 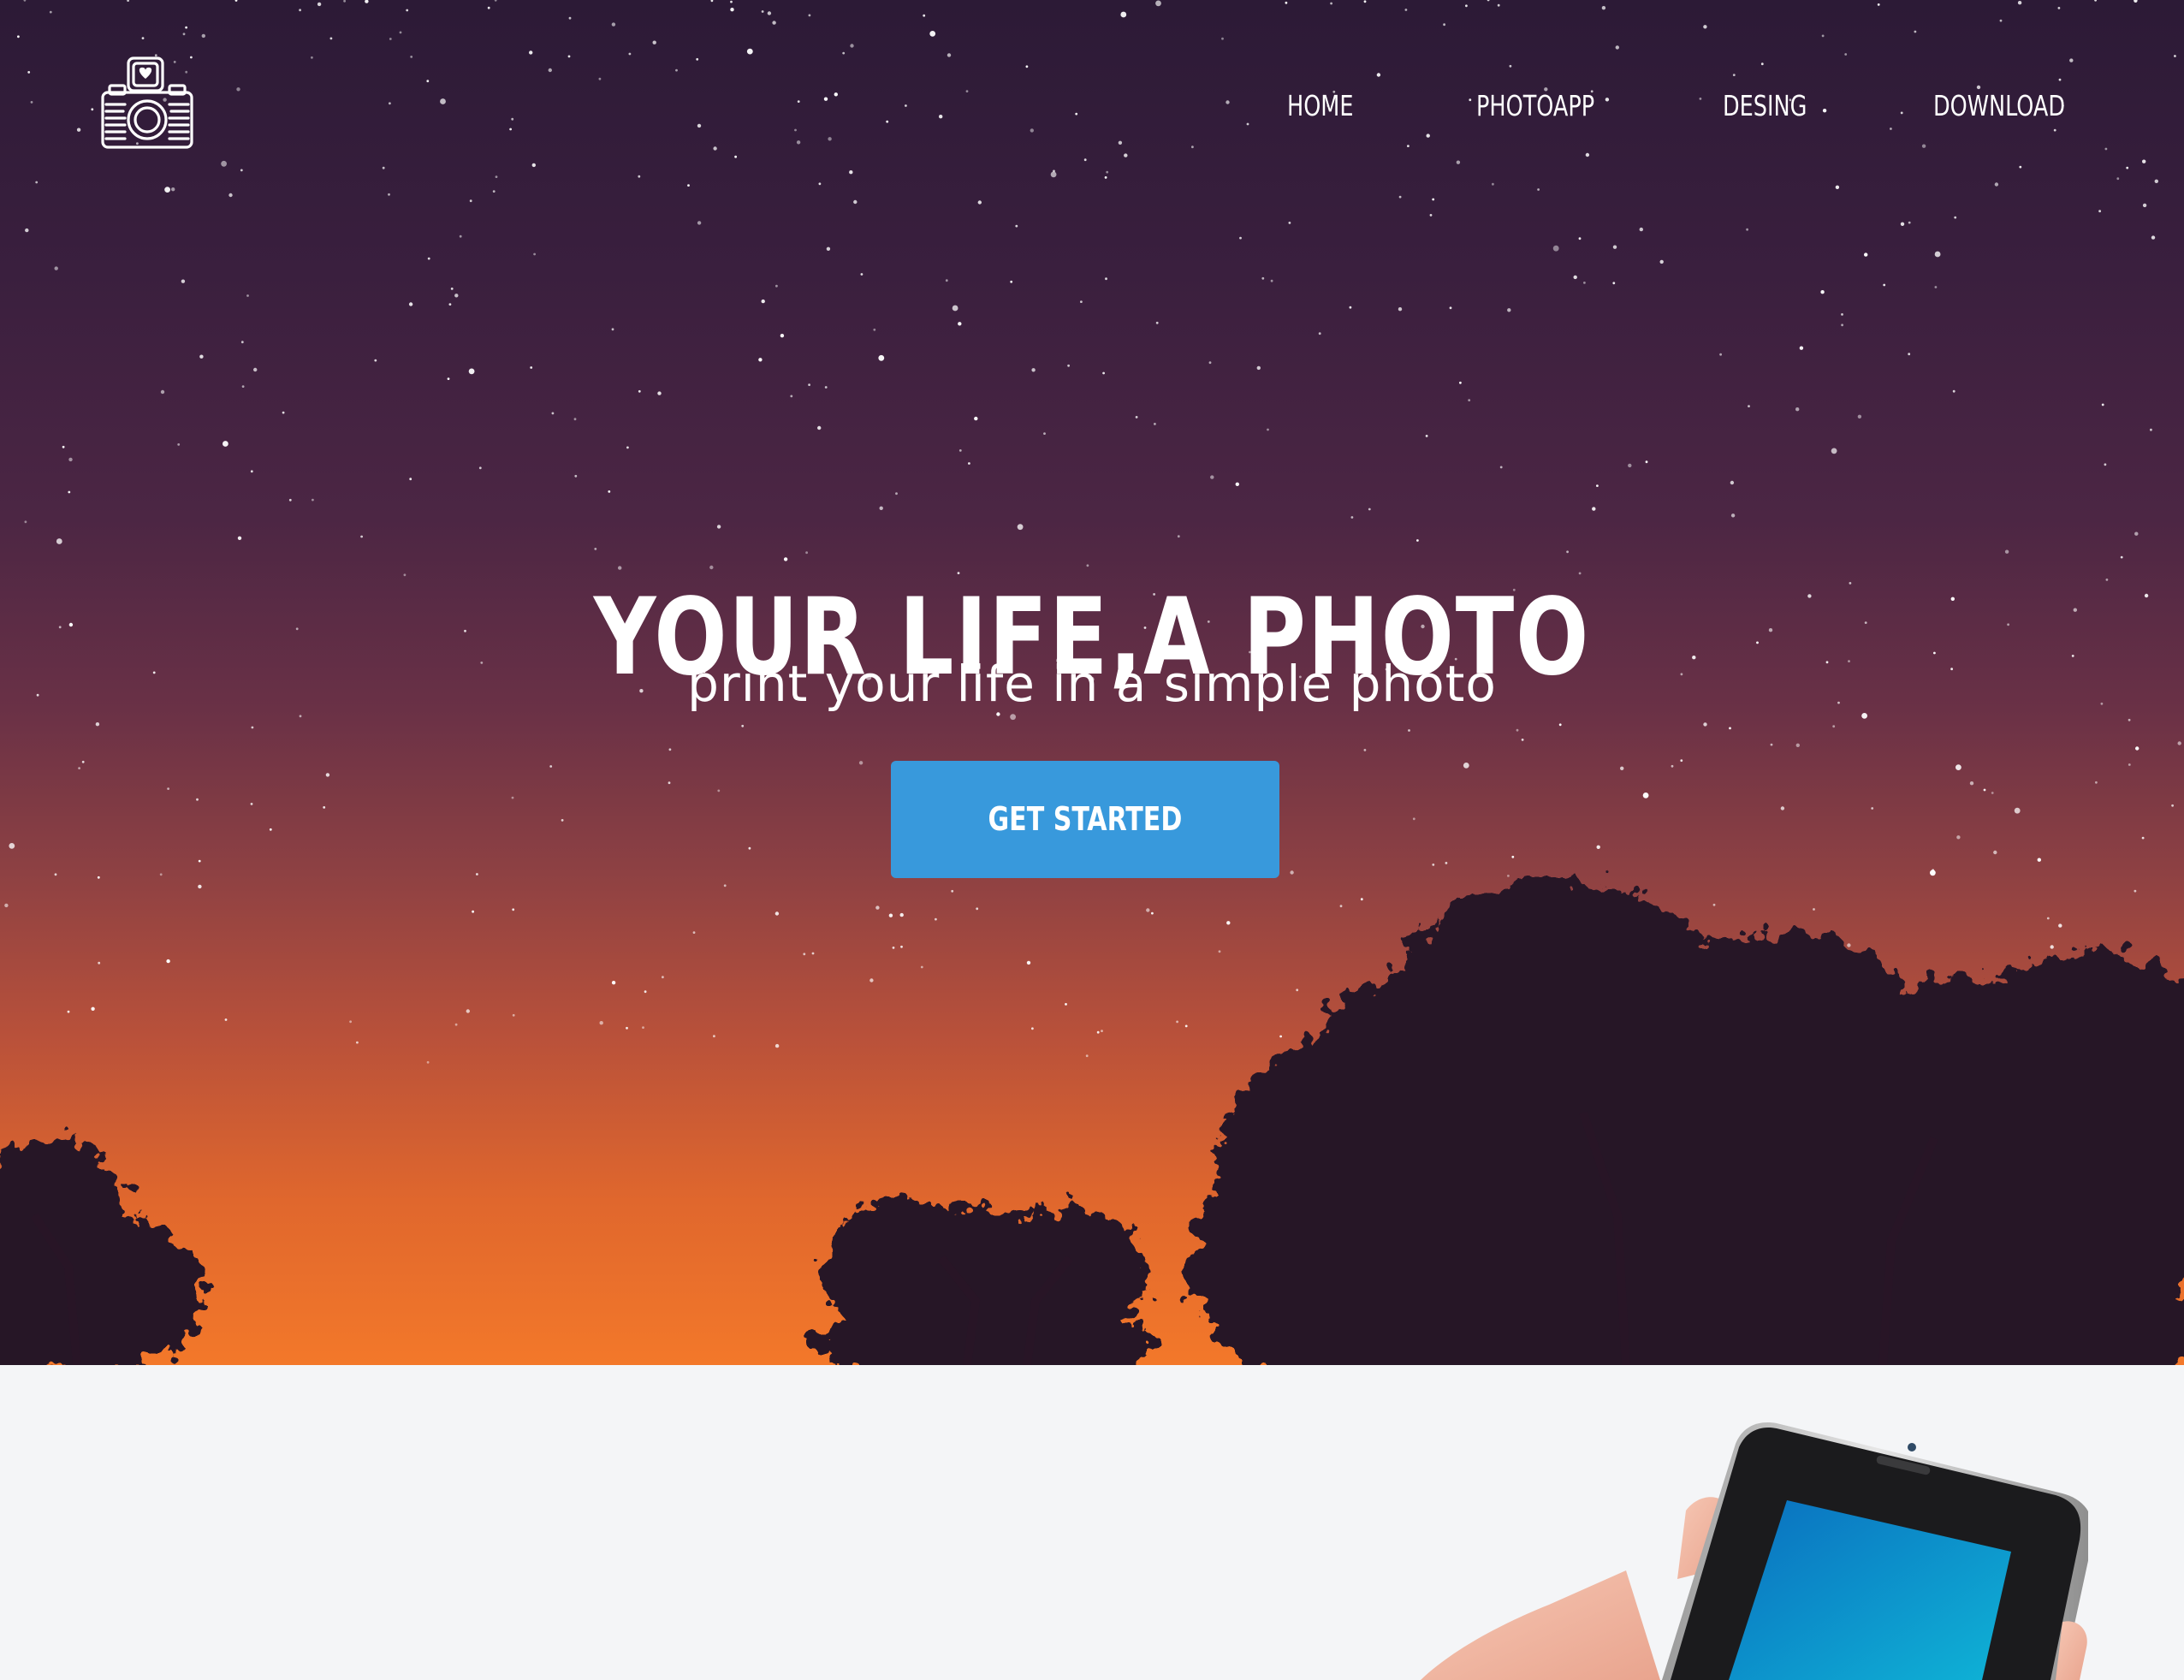 I want to click on nav-item-desing: DESING, so click(x=1765, y=106).